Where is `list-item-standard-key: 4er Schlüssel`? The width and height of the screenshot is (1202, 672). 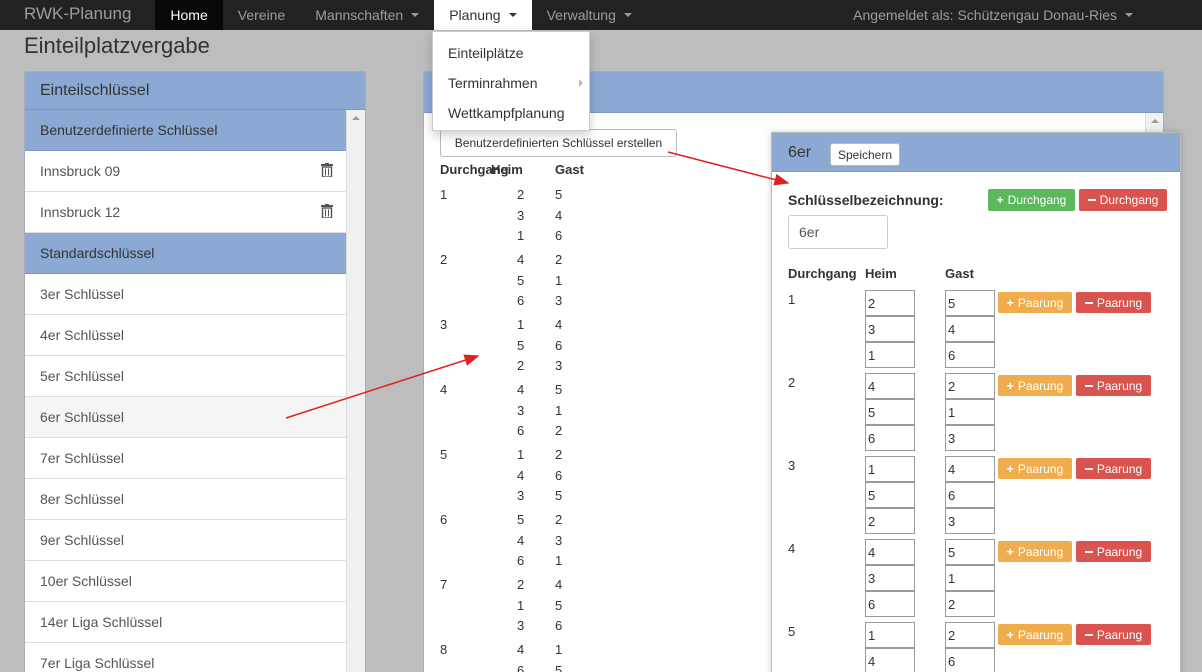
list-item-standard-key: 4er Schlüssel is located at coordinates (186, 335).